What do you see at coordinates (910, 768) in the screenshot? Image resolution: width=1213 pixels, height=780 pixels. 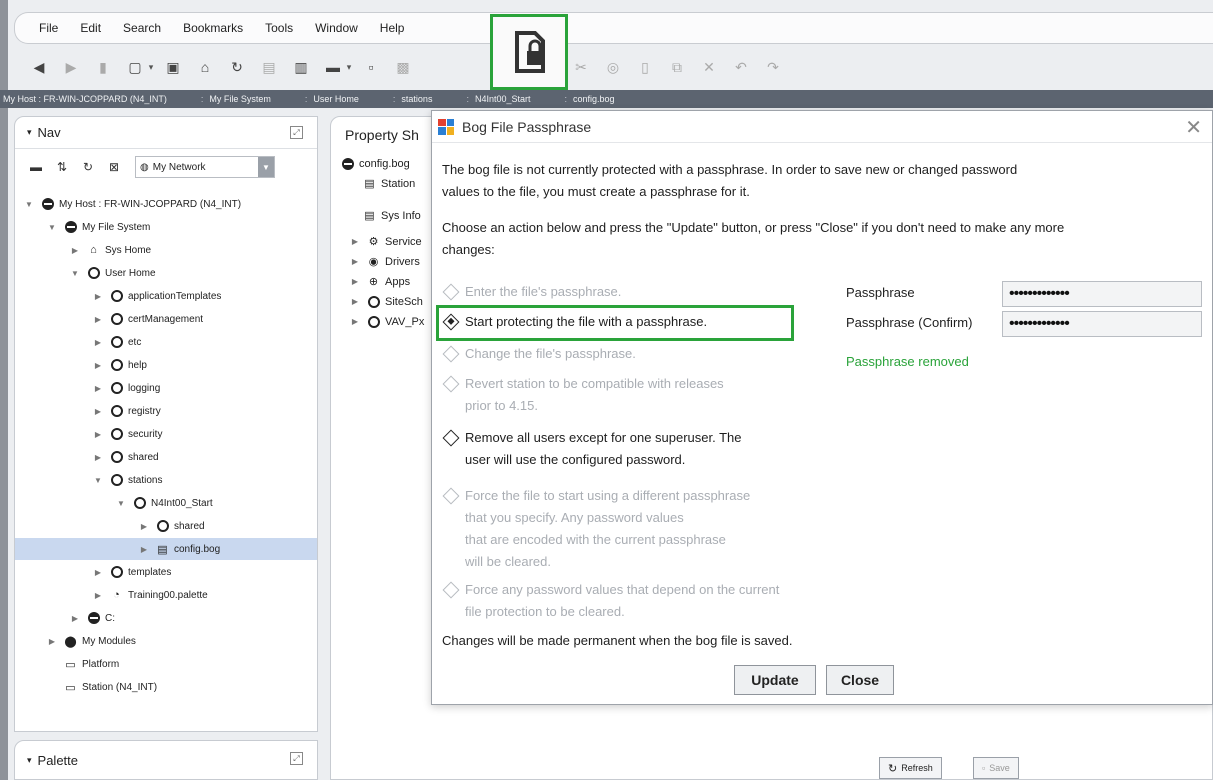 I see `refresh-button: ↻ Refresh` at bounding box center [910, 768].